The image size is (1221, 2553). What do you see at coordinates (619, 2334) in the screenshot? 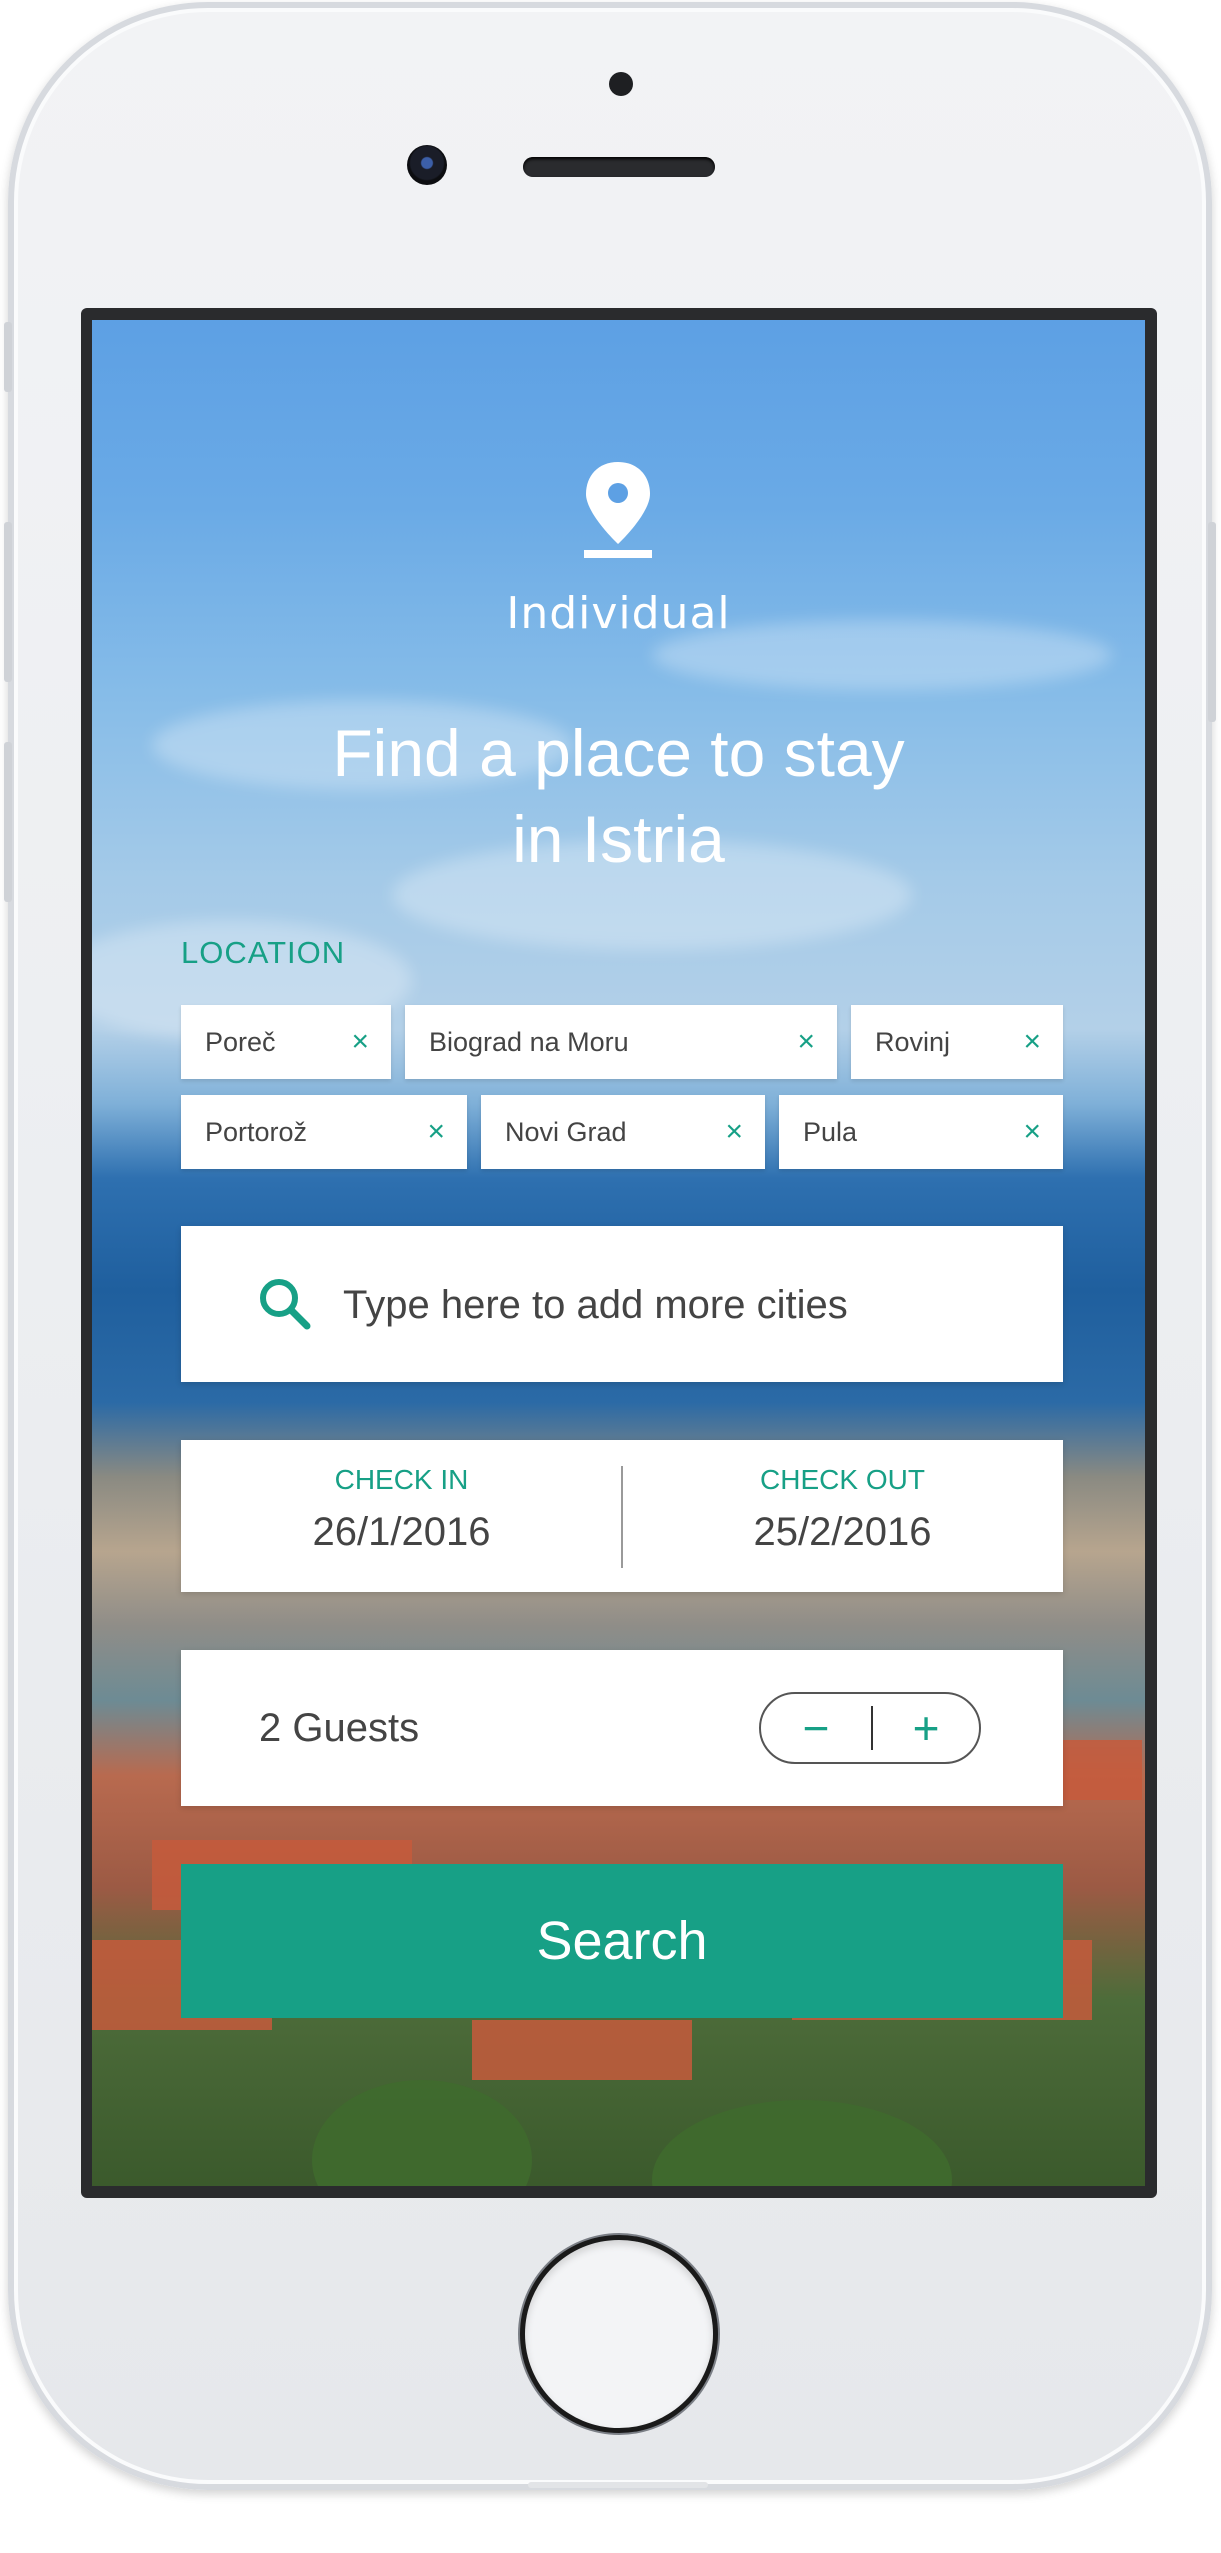
I see `home-button` at bounding box center [619, 2334].